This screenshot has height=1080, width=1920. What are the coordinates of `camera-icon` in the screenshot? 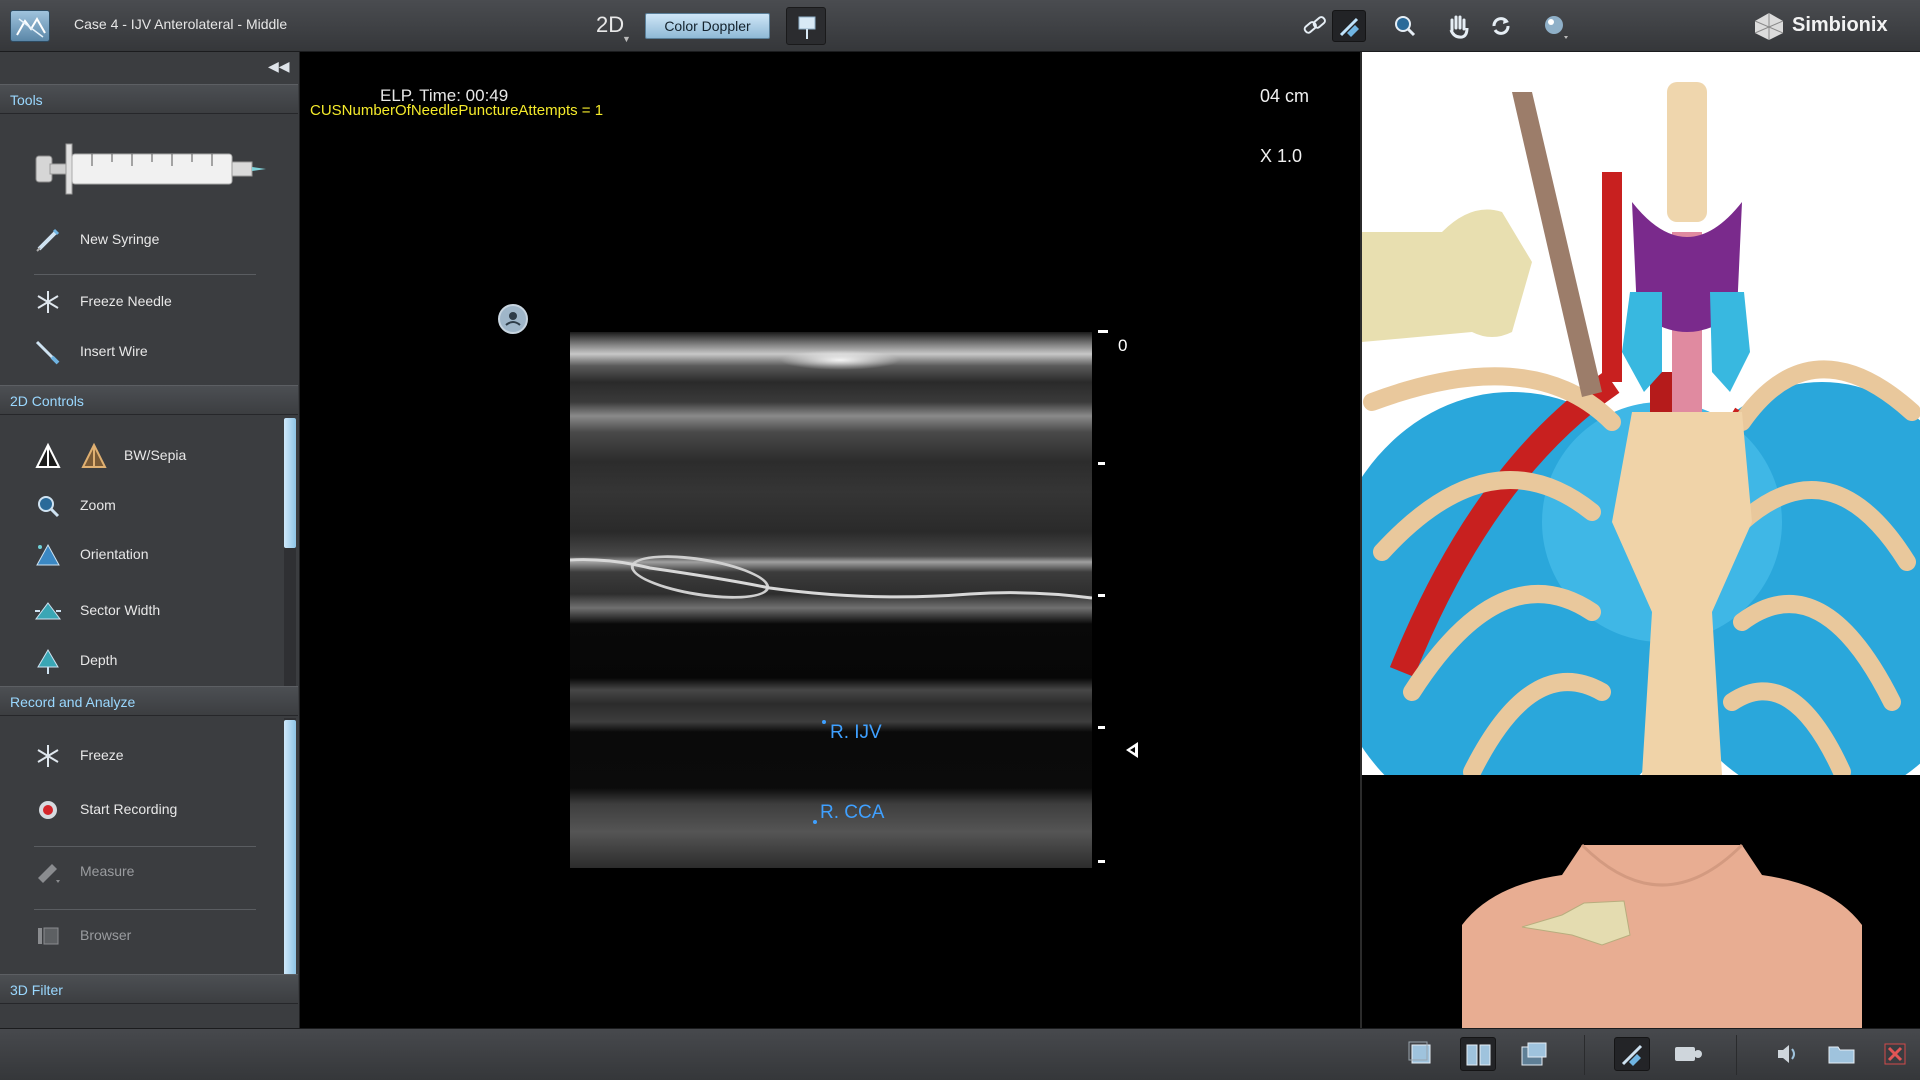 It's located at (1688, 1054).